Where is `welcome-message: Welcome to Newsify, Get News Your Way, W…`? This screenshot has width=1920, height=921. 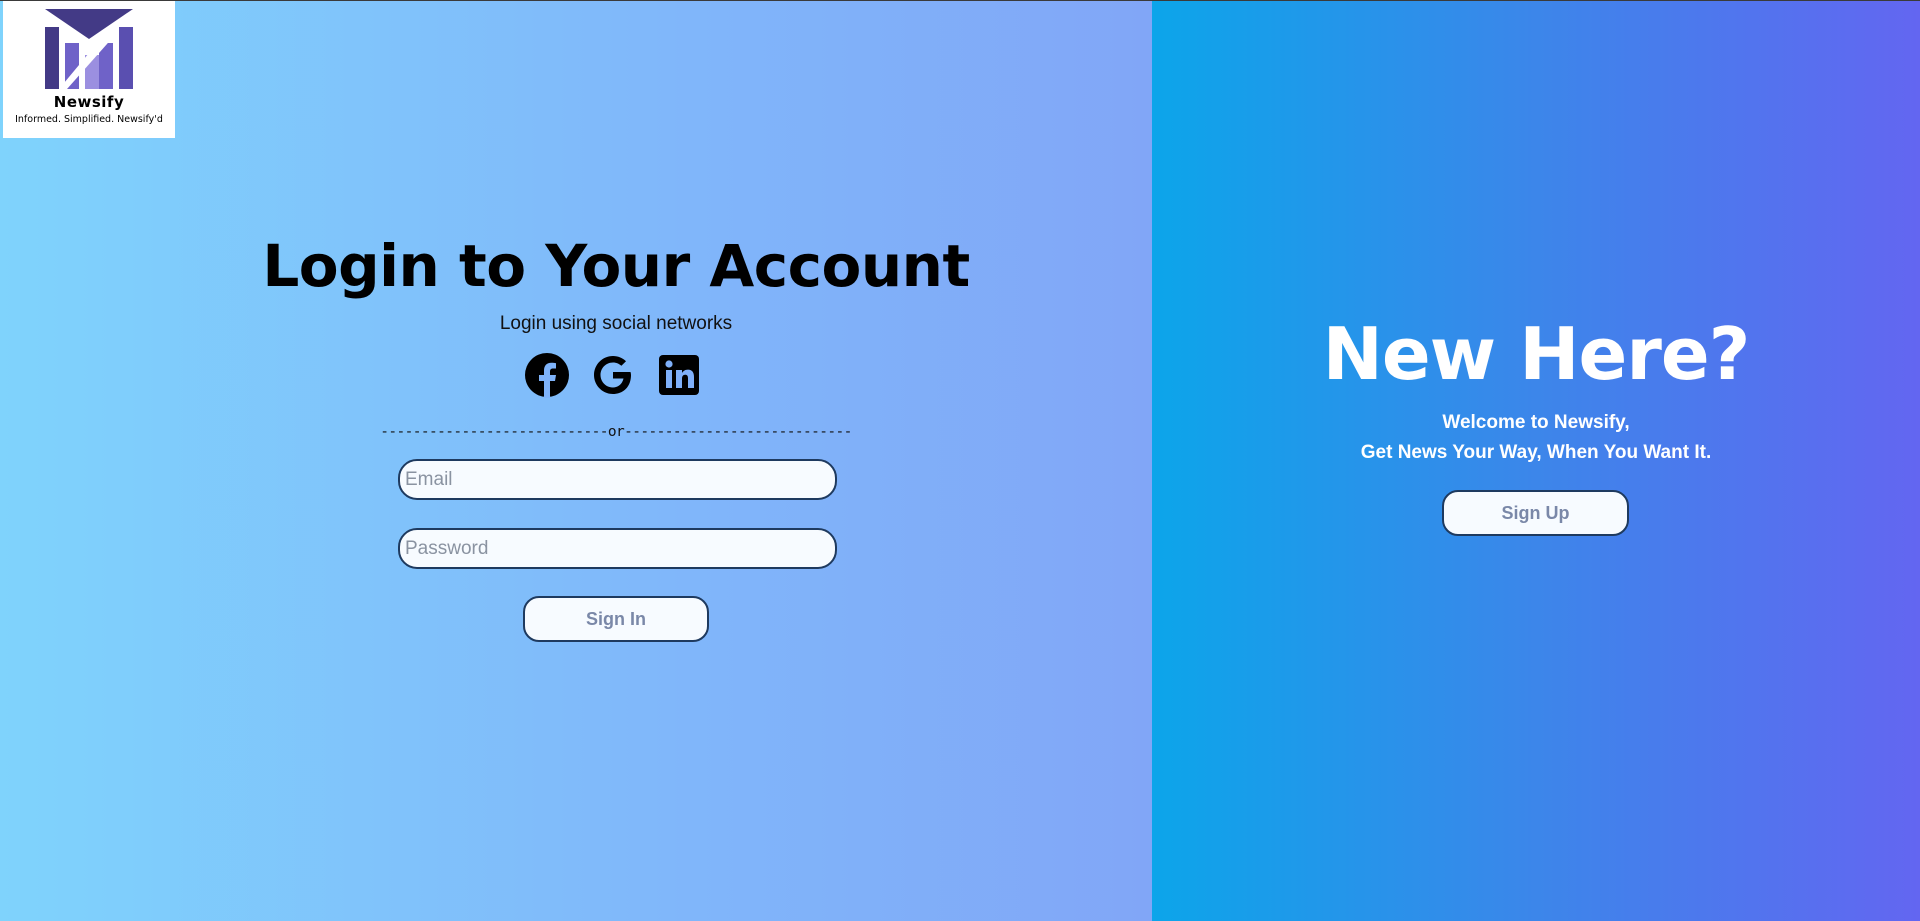
welcome-message: Welcome to Newsify, Get News Your Way, W… is located at coordinates (1536, 438).